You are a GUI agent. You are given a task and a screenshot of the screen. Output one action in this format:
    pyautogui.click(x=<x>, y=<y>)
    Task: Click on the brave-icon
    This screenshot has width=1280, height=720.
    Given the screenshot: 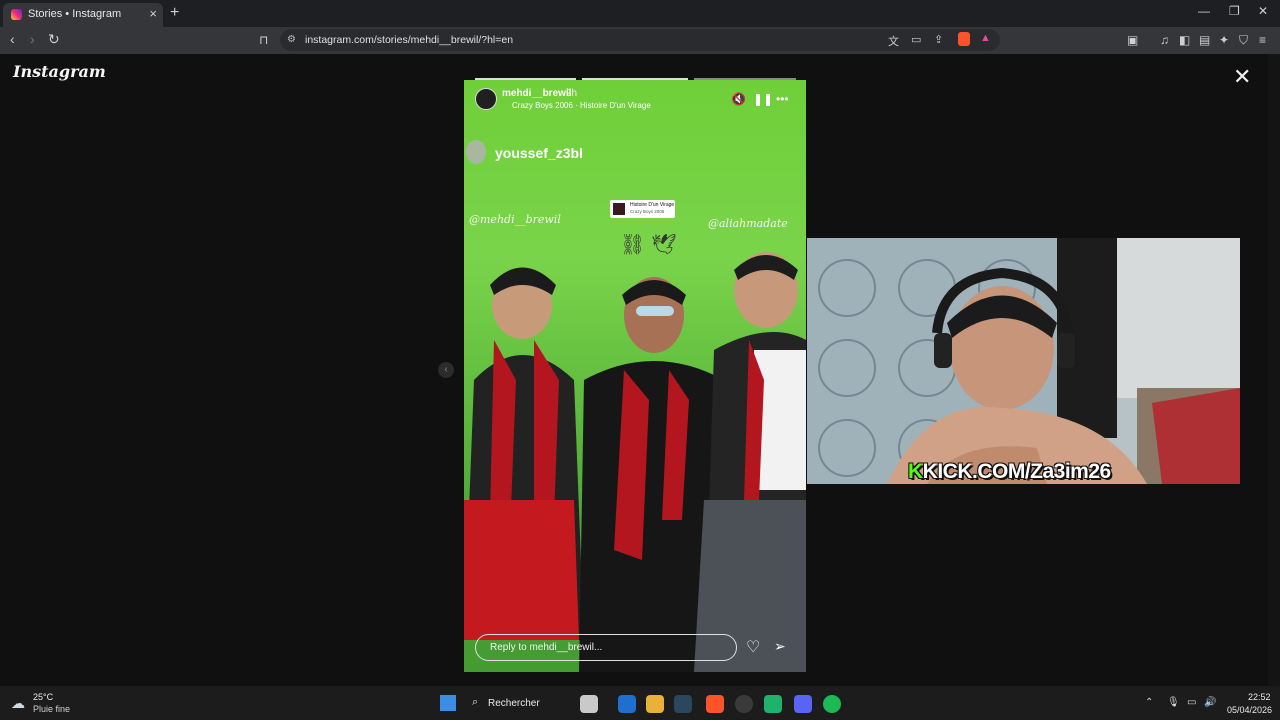 What is the action you would take?
    pyautogui.click(x=715, y=704)
    